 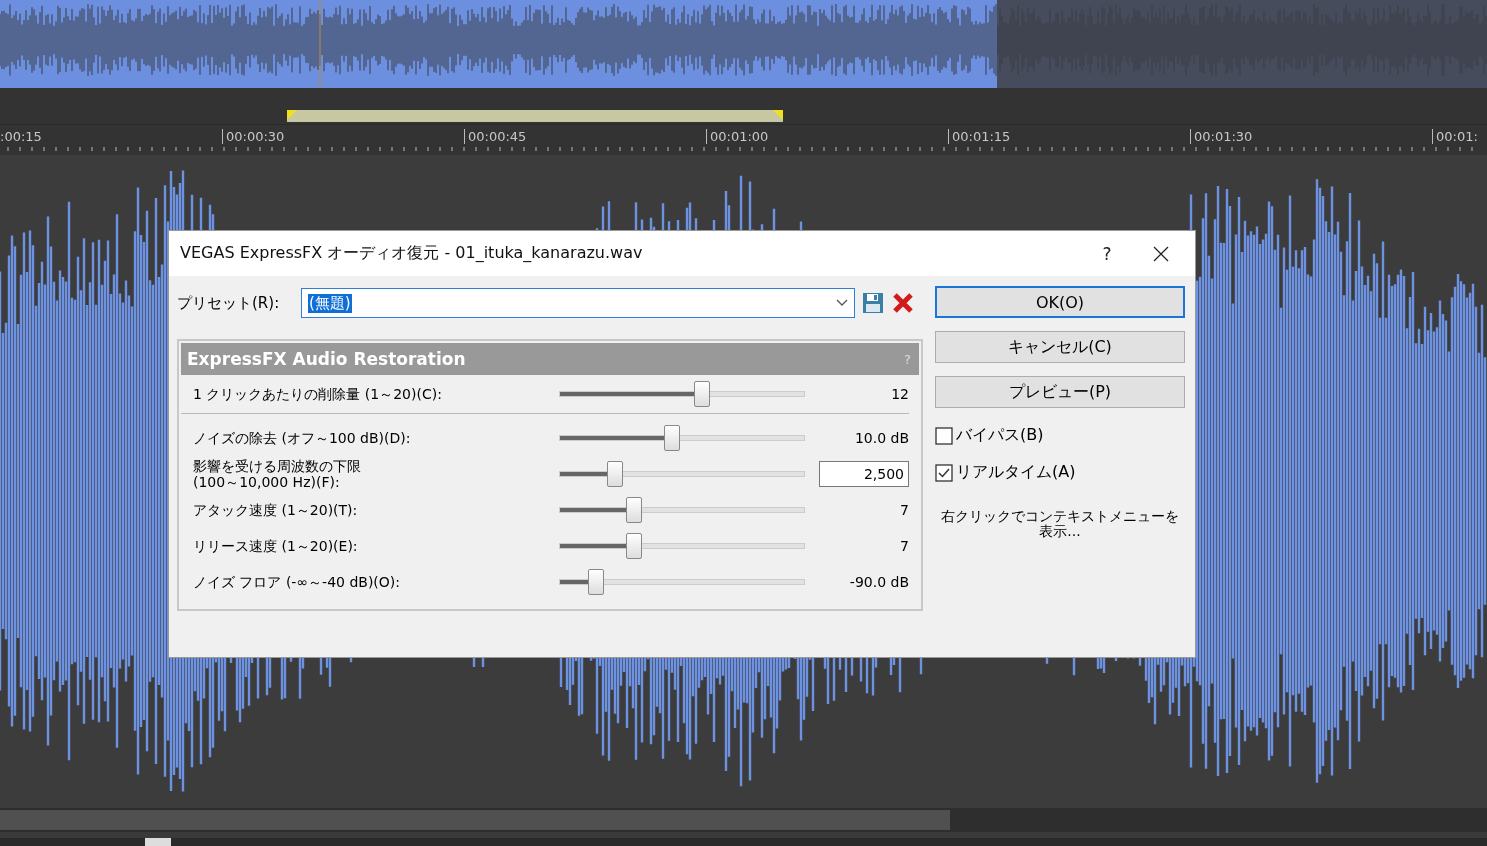 I want to click on input-field: 2,500, so click(x=864, y=474).